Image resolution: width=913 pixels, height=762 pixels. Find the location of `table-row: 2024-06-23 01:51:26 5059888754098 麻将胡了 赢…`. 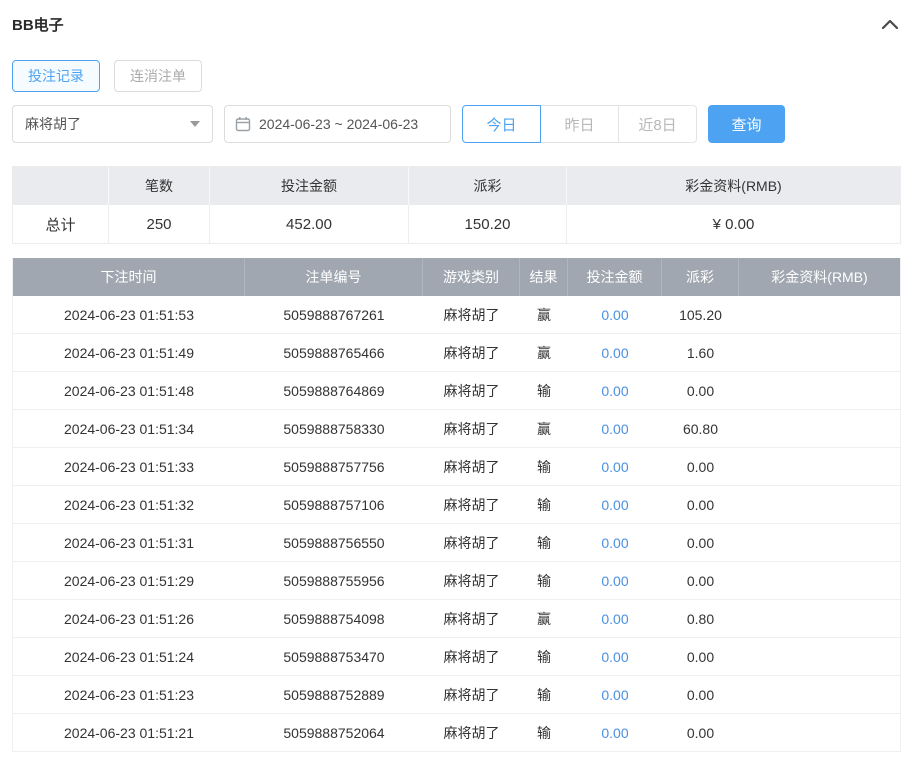

table-row: 2024-06-23 01:51:26 5059888754098 麻将胡了 赢… is located at coordinates (456, 619).